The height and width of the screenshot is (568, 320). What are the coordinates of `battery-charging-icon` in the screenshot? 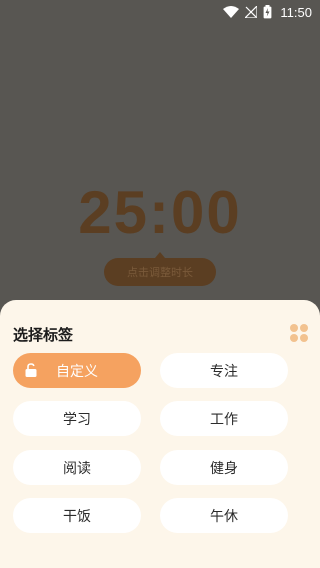 It's located at (267, 12).